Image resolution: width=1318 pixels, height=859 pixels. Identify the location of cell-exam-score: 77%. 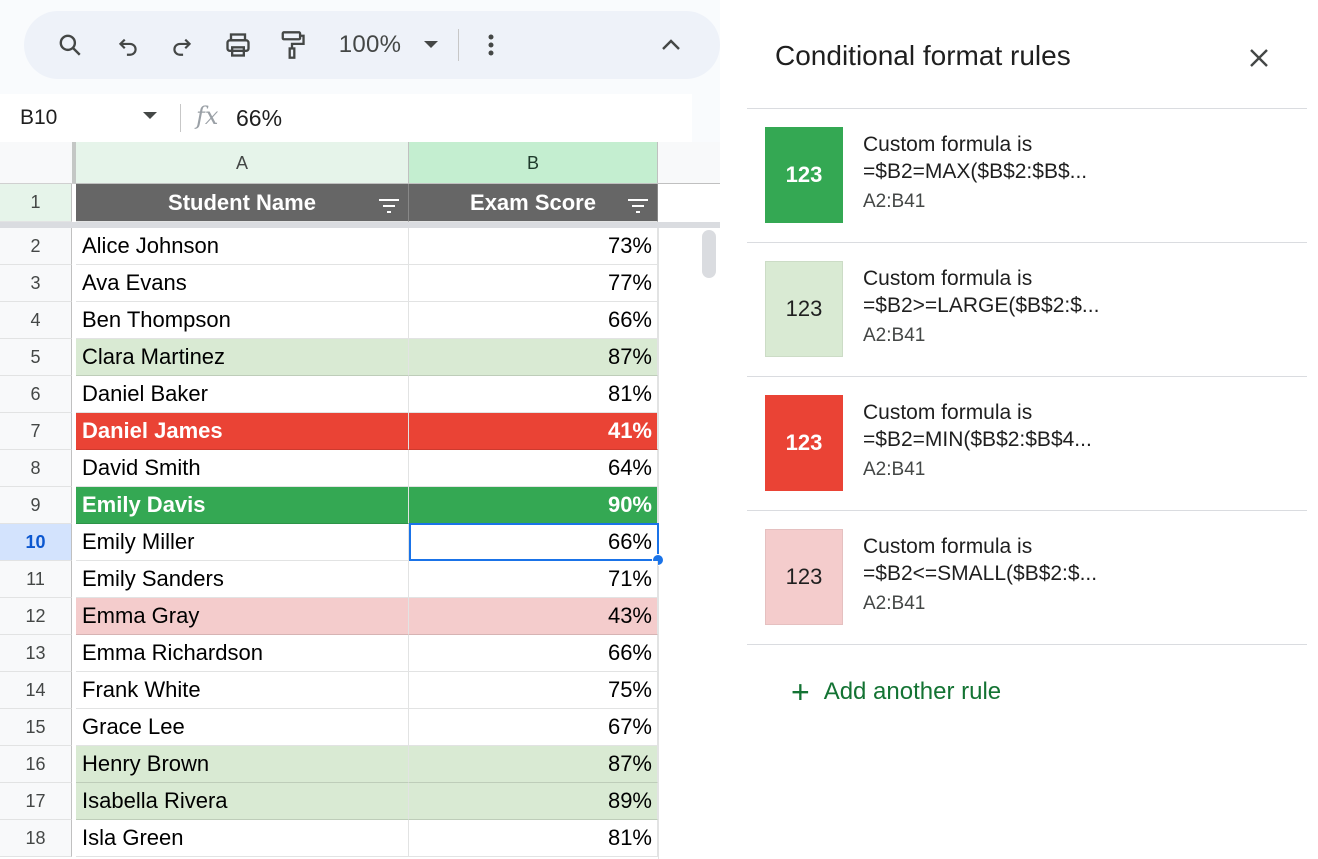
(533, 283).